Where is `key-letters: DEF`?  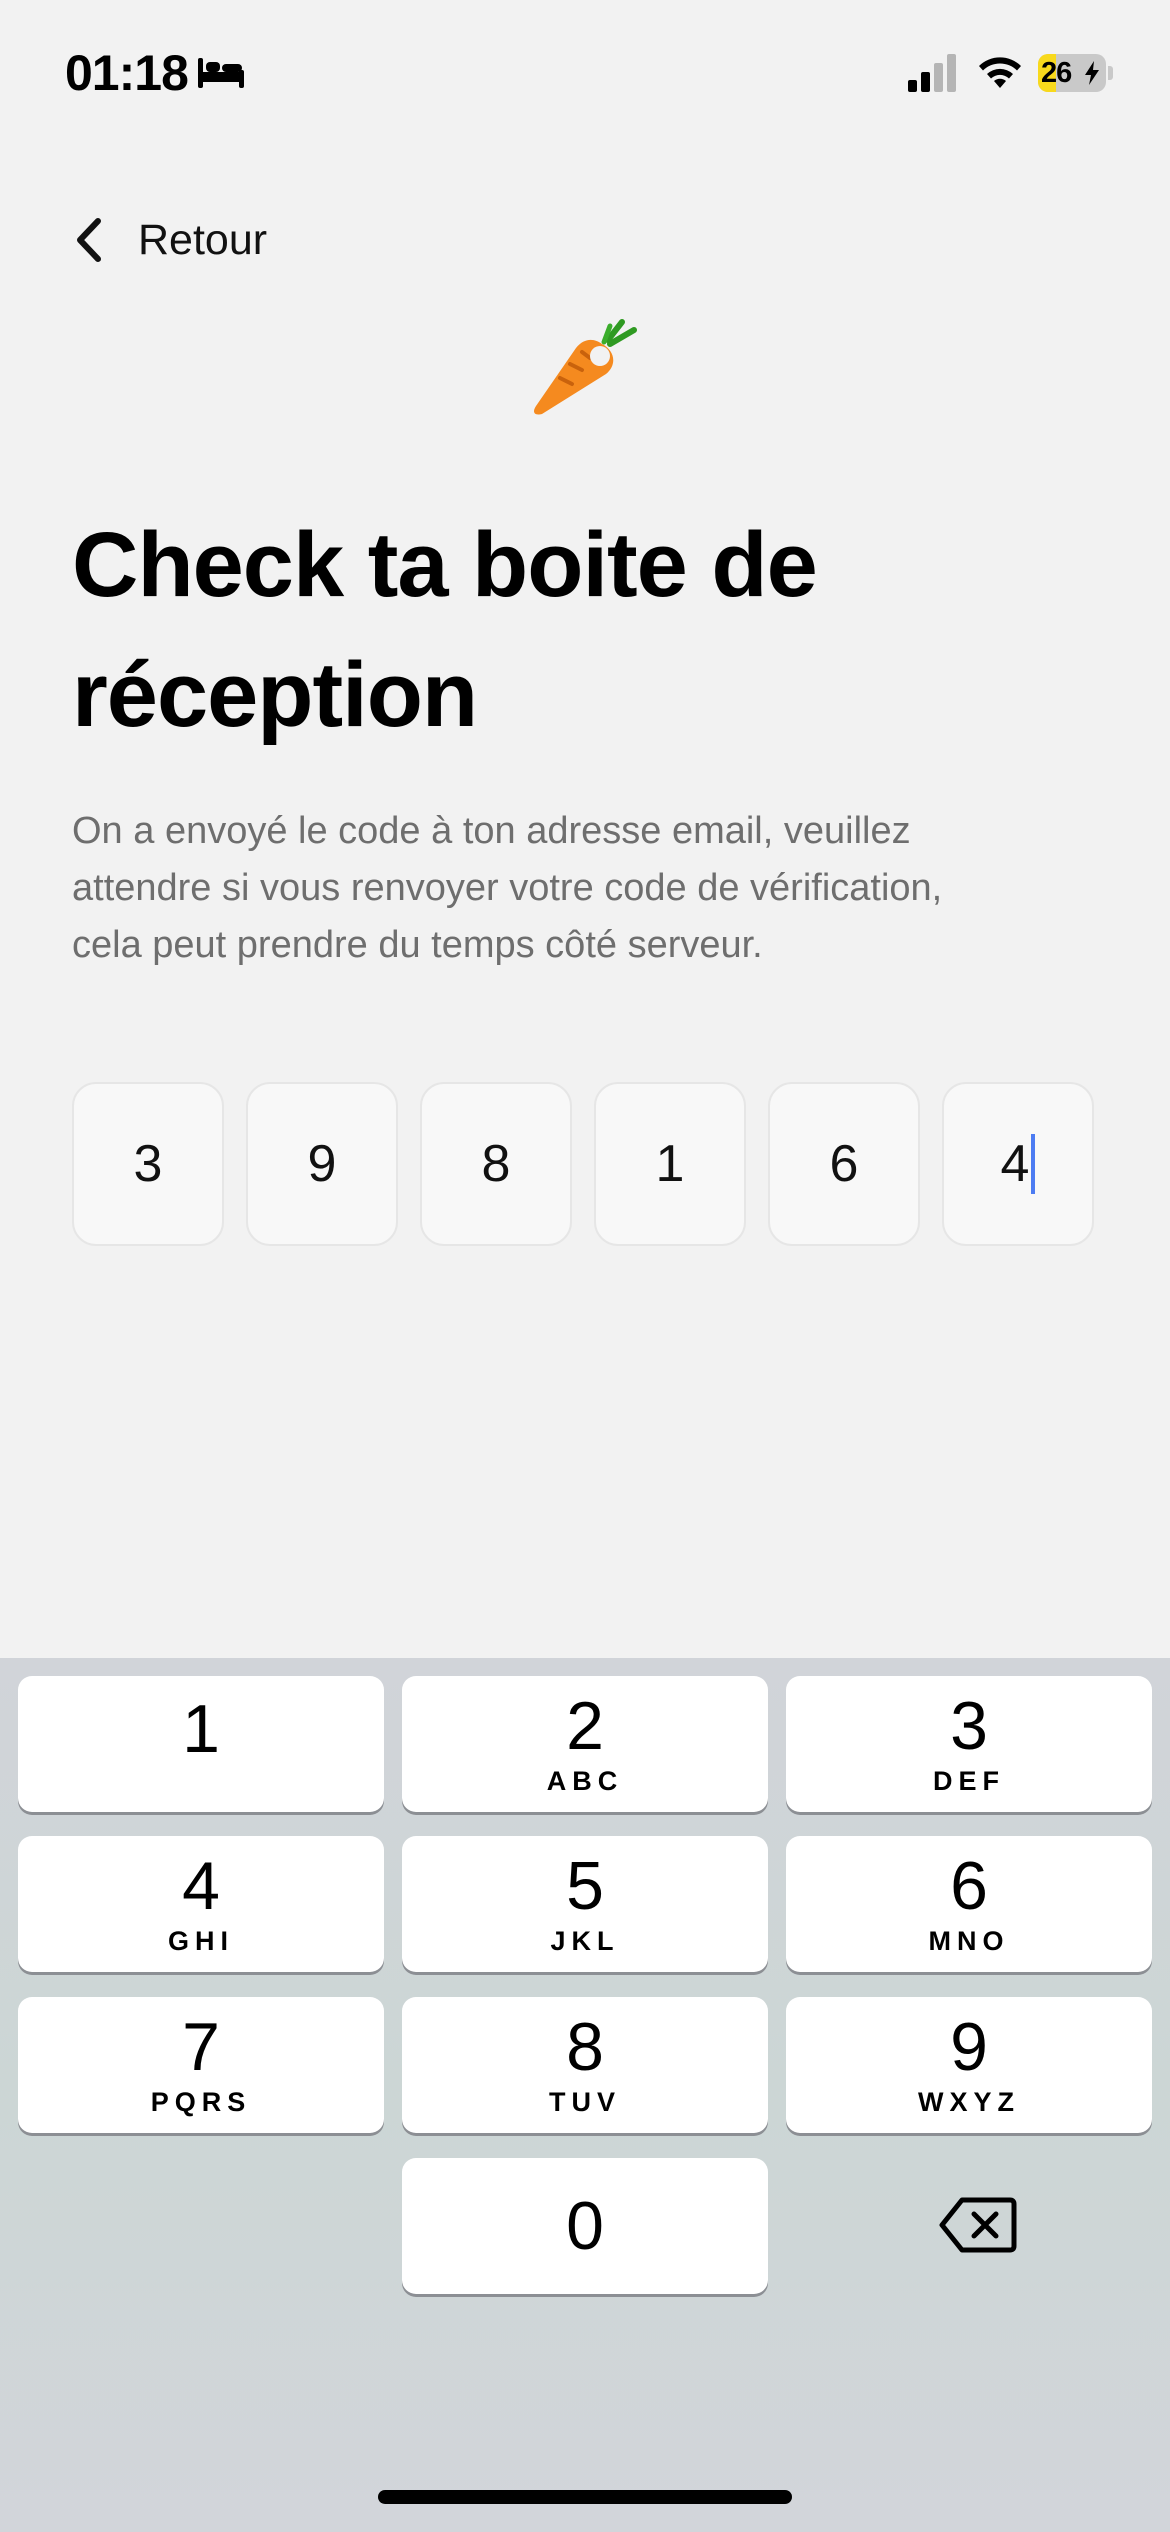
key-letters: DEF is located at coordinates (969, 1780).